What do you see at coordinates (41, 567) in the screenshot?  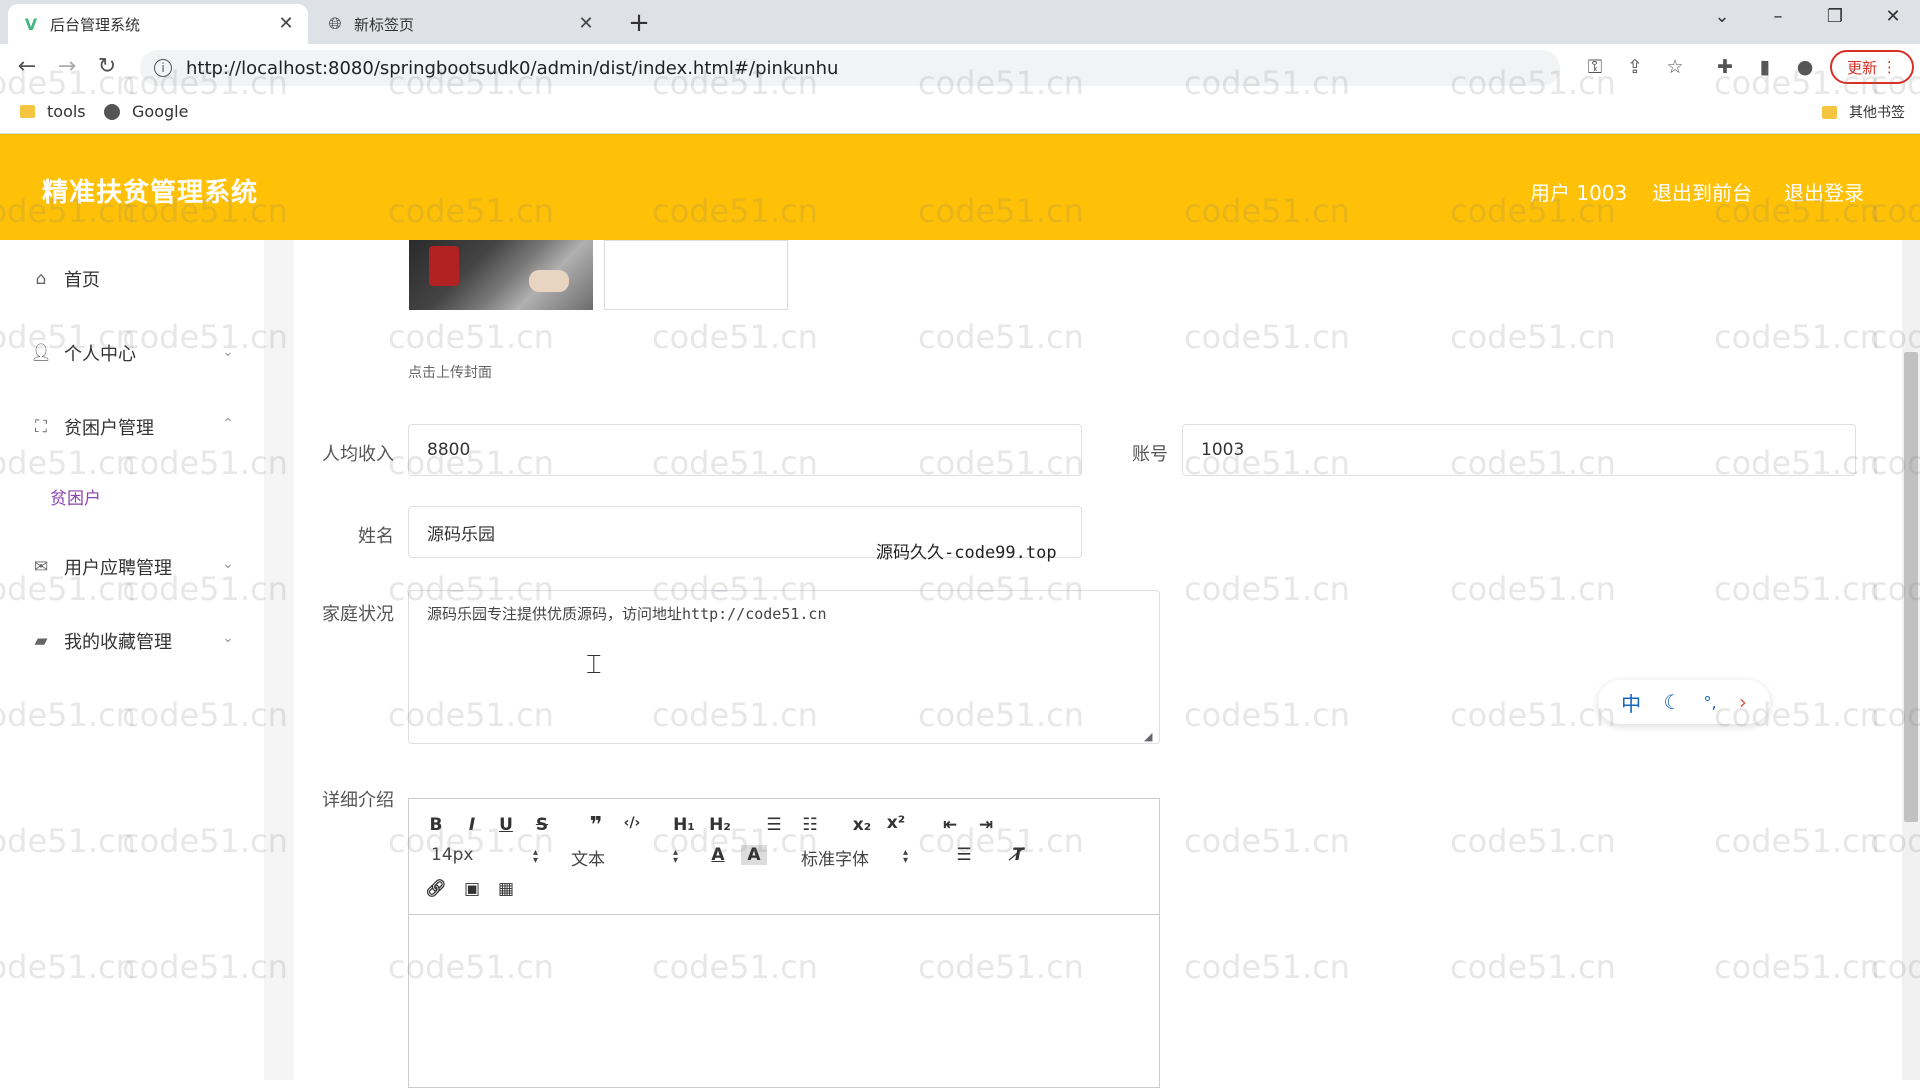 I see `mail-icon: ✉` at bounding box center [41, 567].